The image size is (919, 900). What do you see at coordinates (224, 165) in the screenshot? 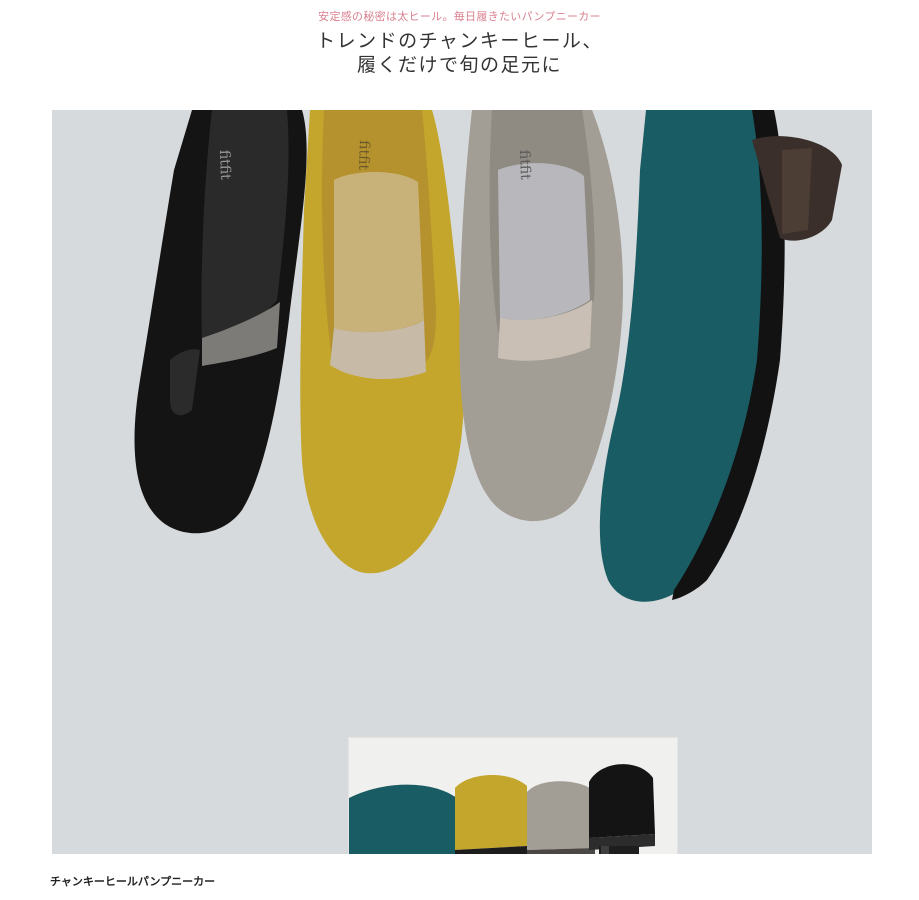
I see `black-pump-brand-mark: fitfit` at bounding box center [224, 165].